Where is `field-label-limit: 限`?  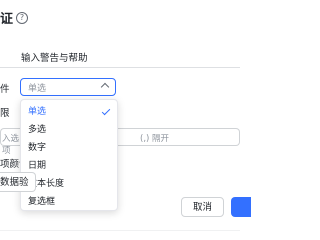
field-label-limit: 限 is located at coordinates (5, 113).